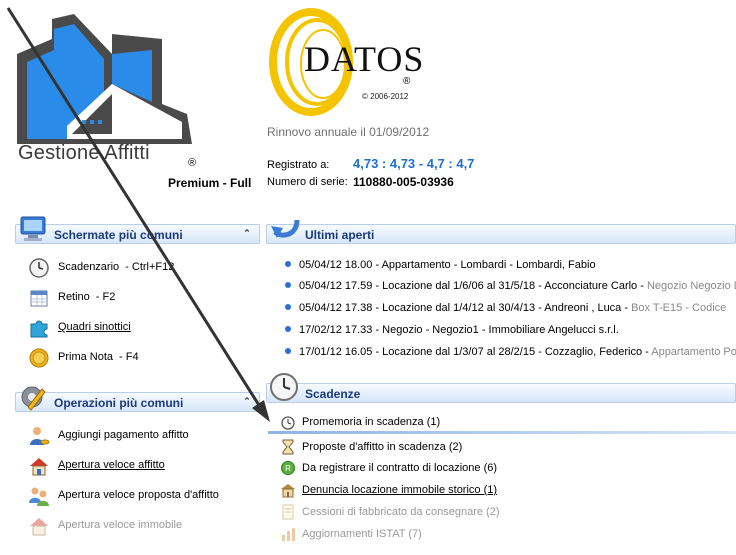 Image resolution: width=736 pixels, height=555 pixels. Describe the element at coordinates (288, 447) in the screenshot. I see `hourglass-icon` at that location.